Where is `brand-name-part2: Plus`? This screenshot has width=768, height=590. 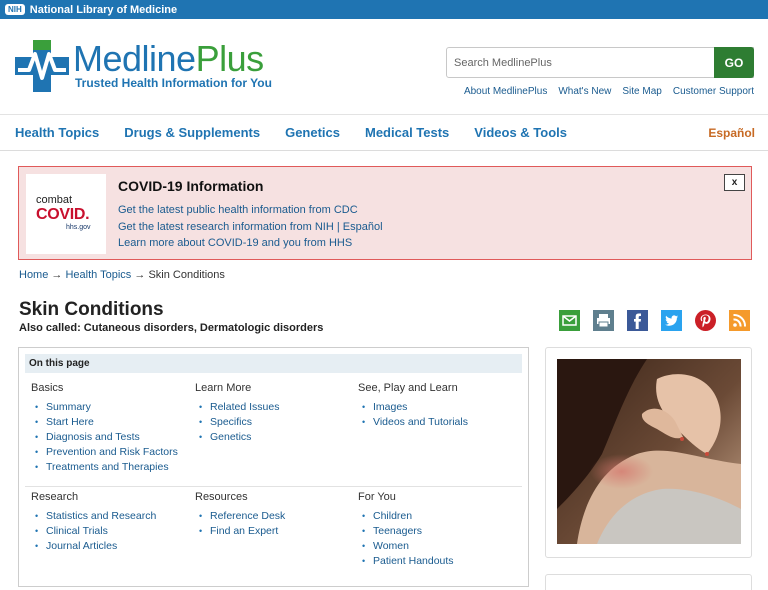 brand-name-part2: Plus is located at coordinates (230, 58).